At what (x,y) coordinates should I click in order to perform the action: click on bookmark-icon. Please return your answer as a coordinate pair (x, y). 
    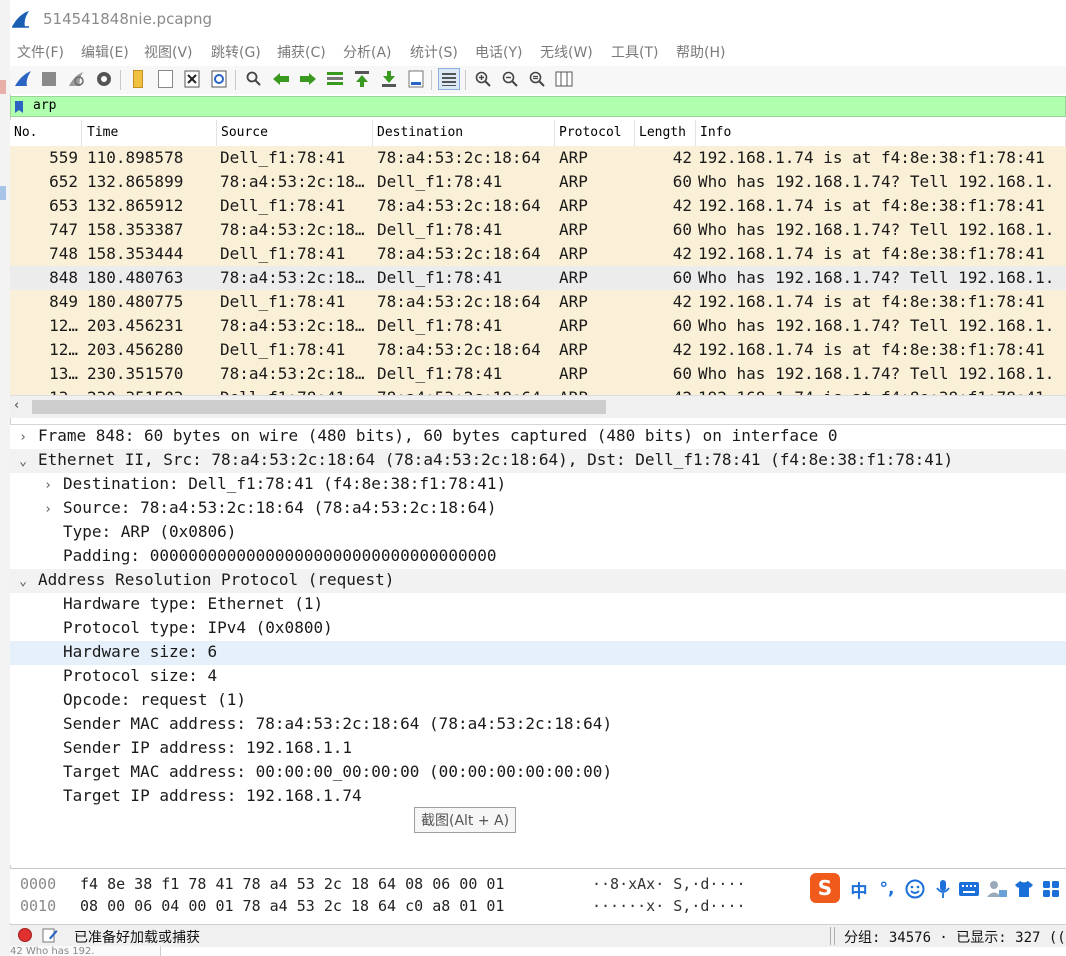
    Looking at the image, I should click on (19, 106).